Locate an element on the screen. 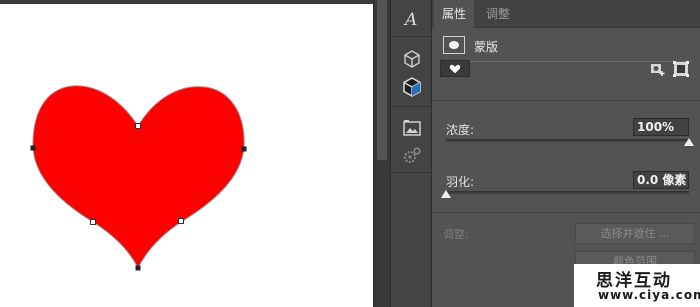 The image size is (700, 307). add-vector-mask-button is located at coordinates (681, 69).